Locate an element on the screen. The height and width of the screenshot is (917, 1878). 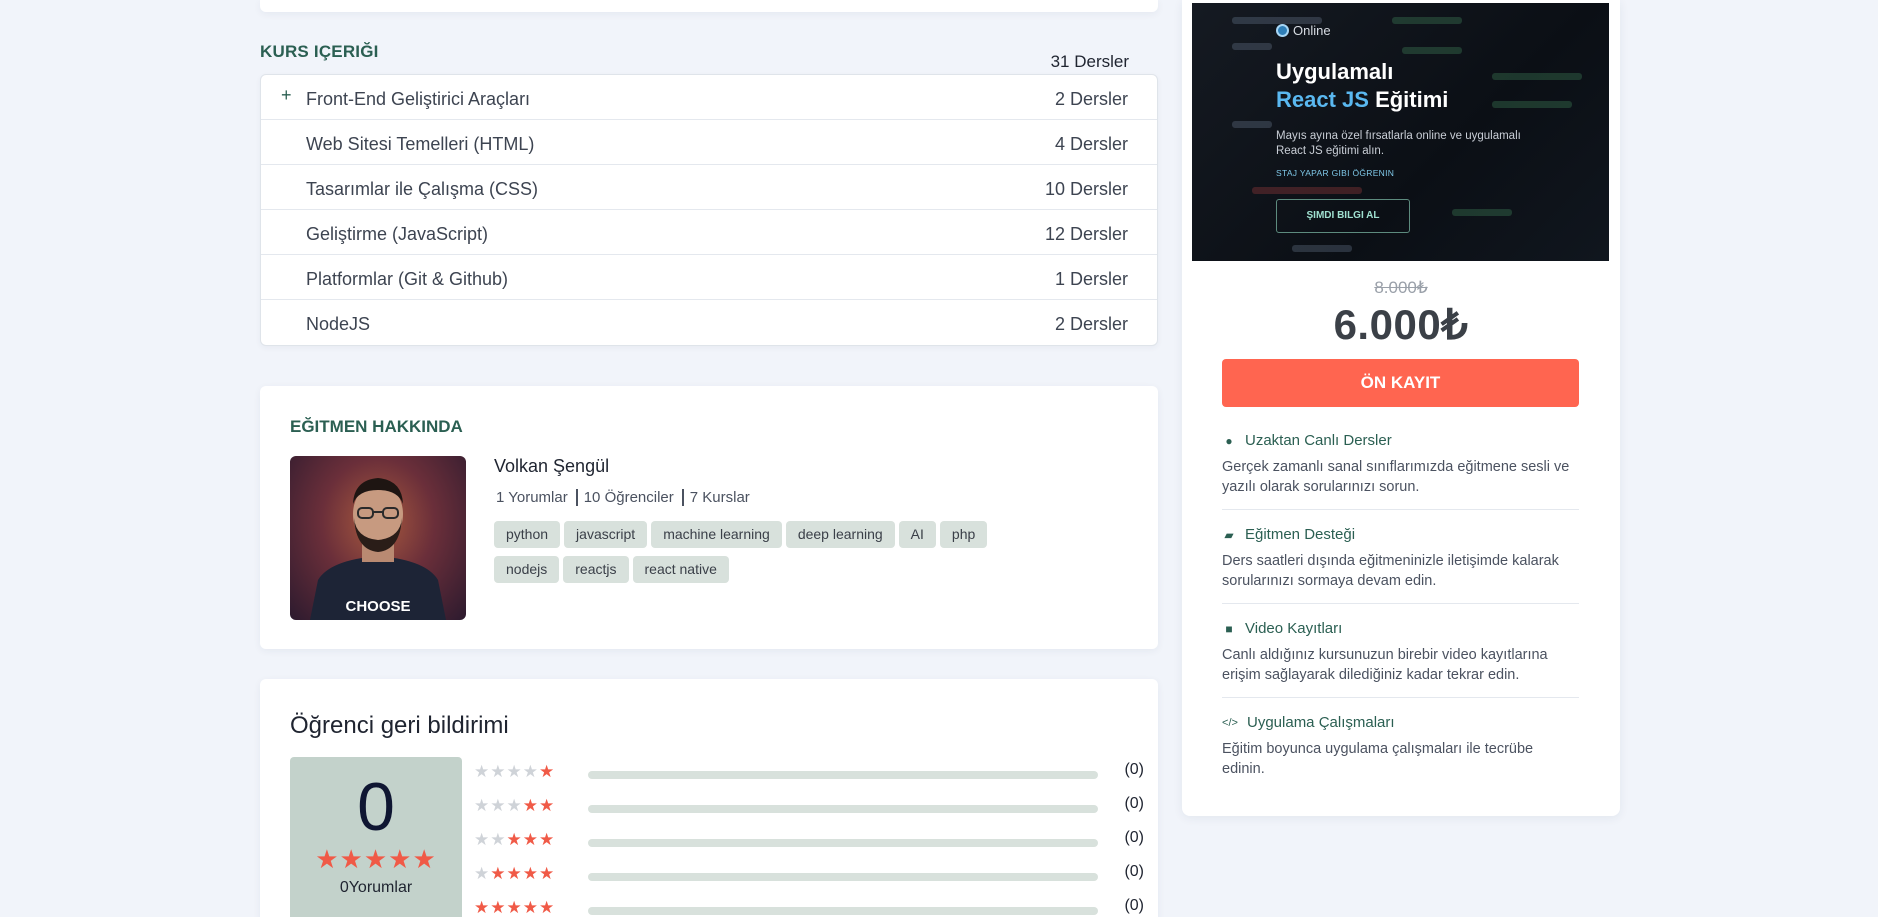
tag: php is located at coordinates (963, 534).